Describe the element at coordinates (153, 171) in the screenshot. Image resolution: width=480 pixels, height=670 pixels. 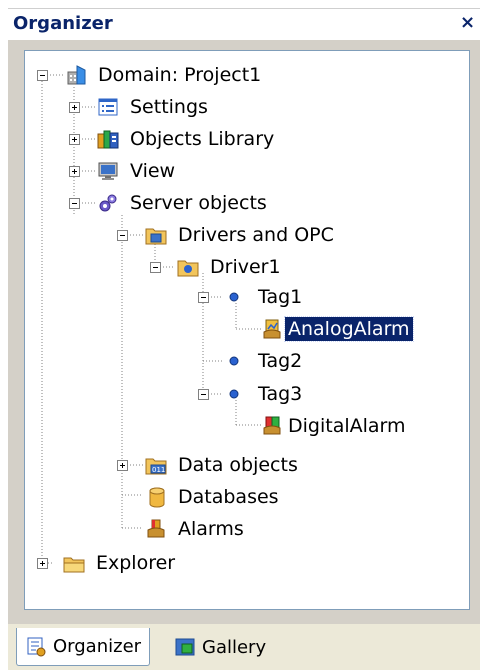
I see `tree-node-label: View` at that location.